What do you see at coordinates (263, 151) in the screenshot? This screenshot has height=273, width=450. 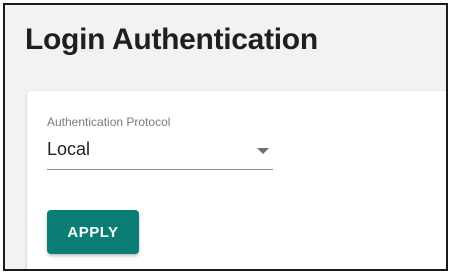 I see `chevron-down-icon` at bounding box center [263, 151].